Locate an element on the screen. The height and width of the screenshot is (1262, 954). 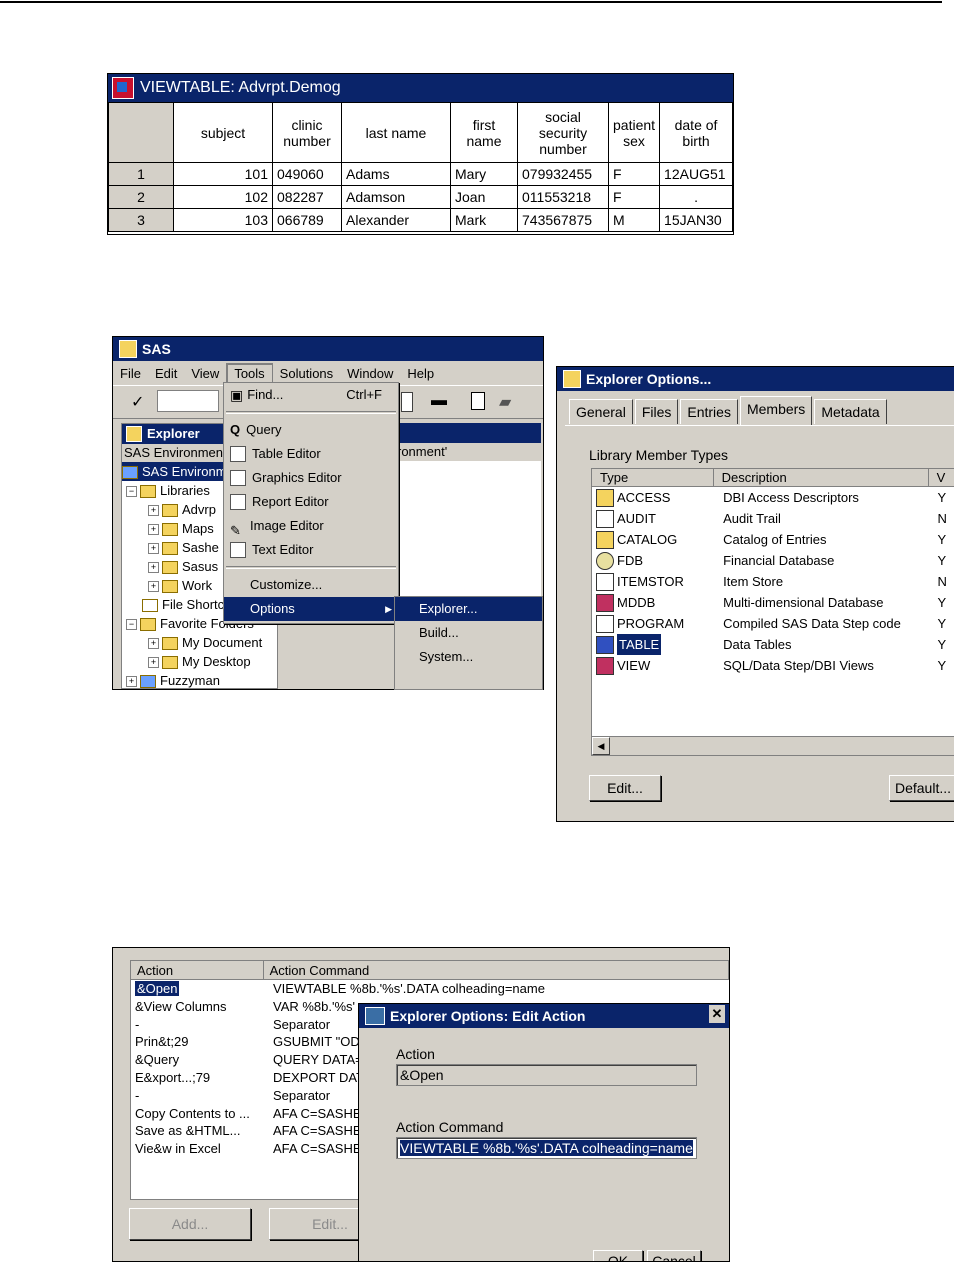
list-item: CATALOG Catalog of Entries Y is located at coordinates (773, 539).